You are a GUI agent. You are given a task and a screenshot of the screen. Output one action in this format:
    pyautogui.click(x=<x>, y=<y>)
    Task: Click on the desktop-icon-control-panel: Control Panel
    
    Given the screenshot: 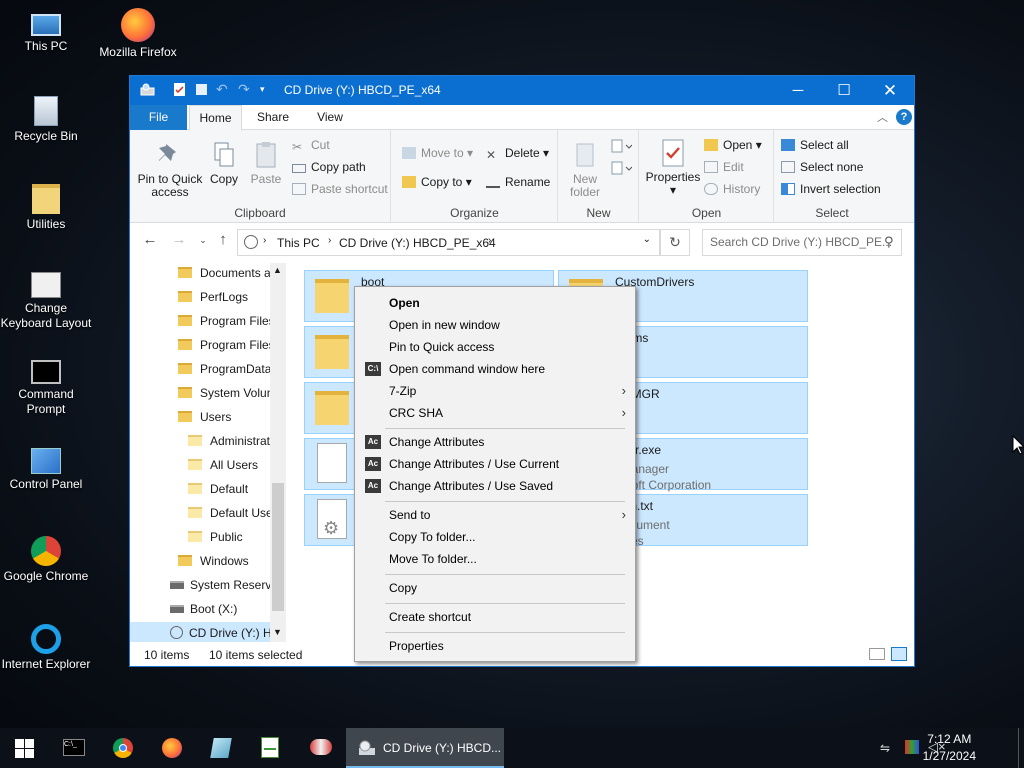 What is the action you would take?
    pyautogui.click(x=46, y=470)
    